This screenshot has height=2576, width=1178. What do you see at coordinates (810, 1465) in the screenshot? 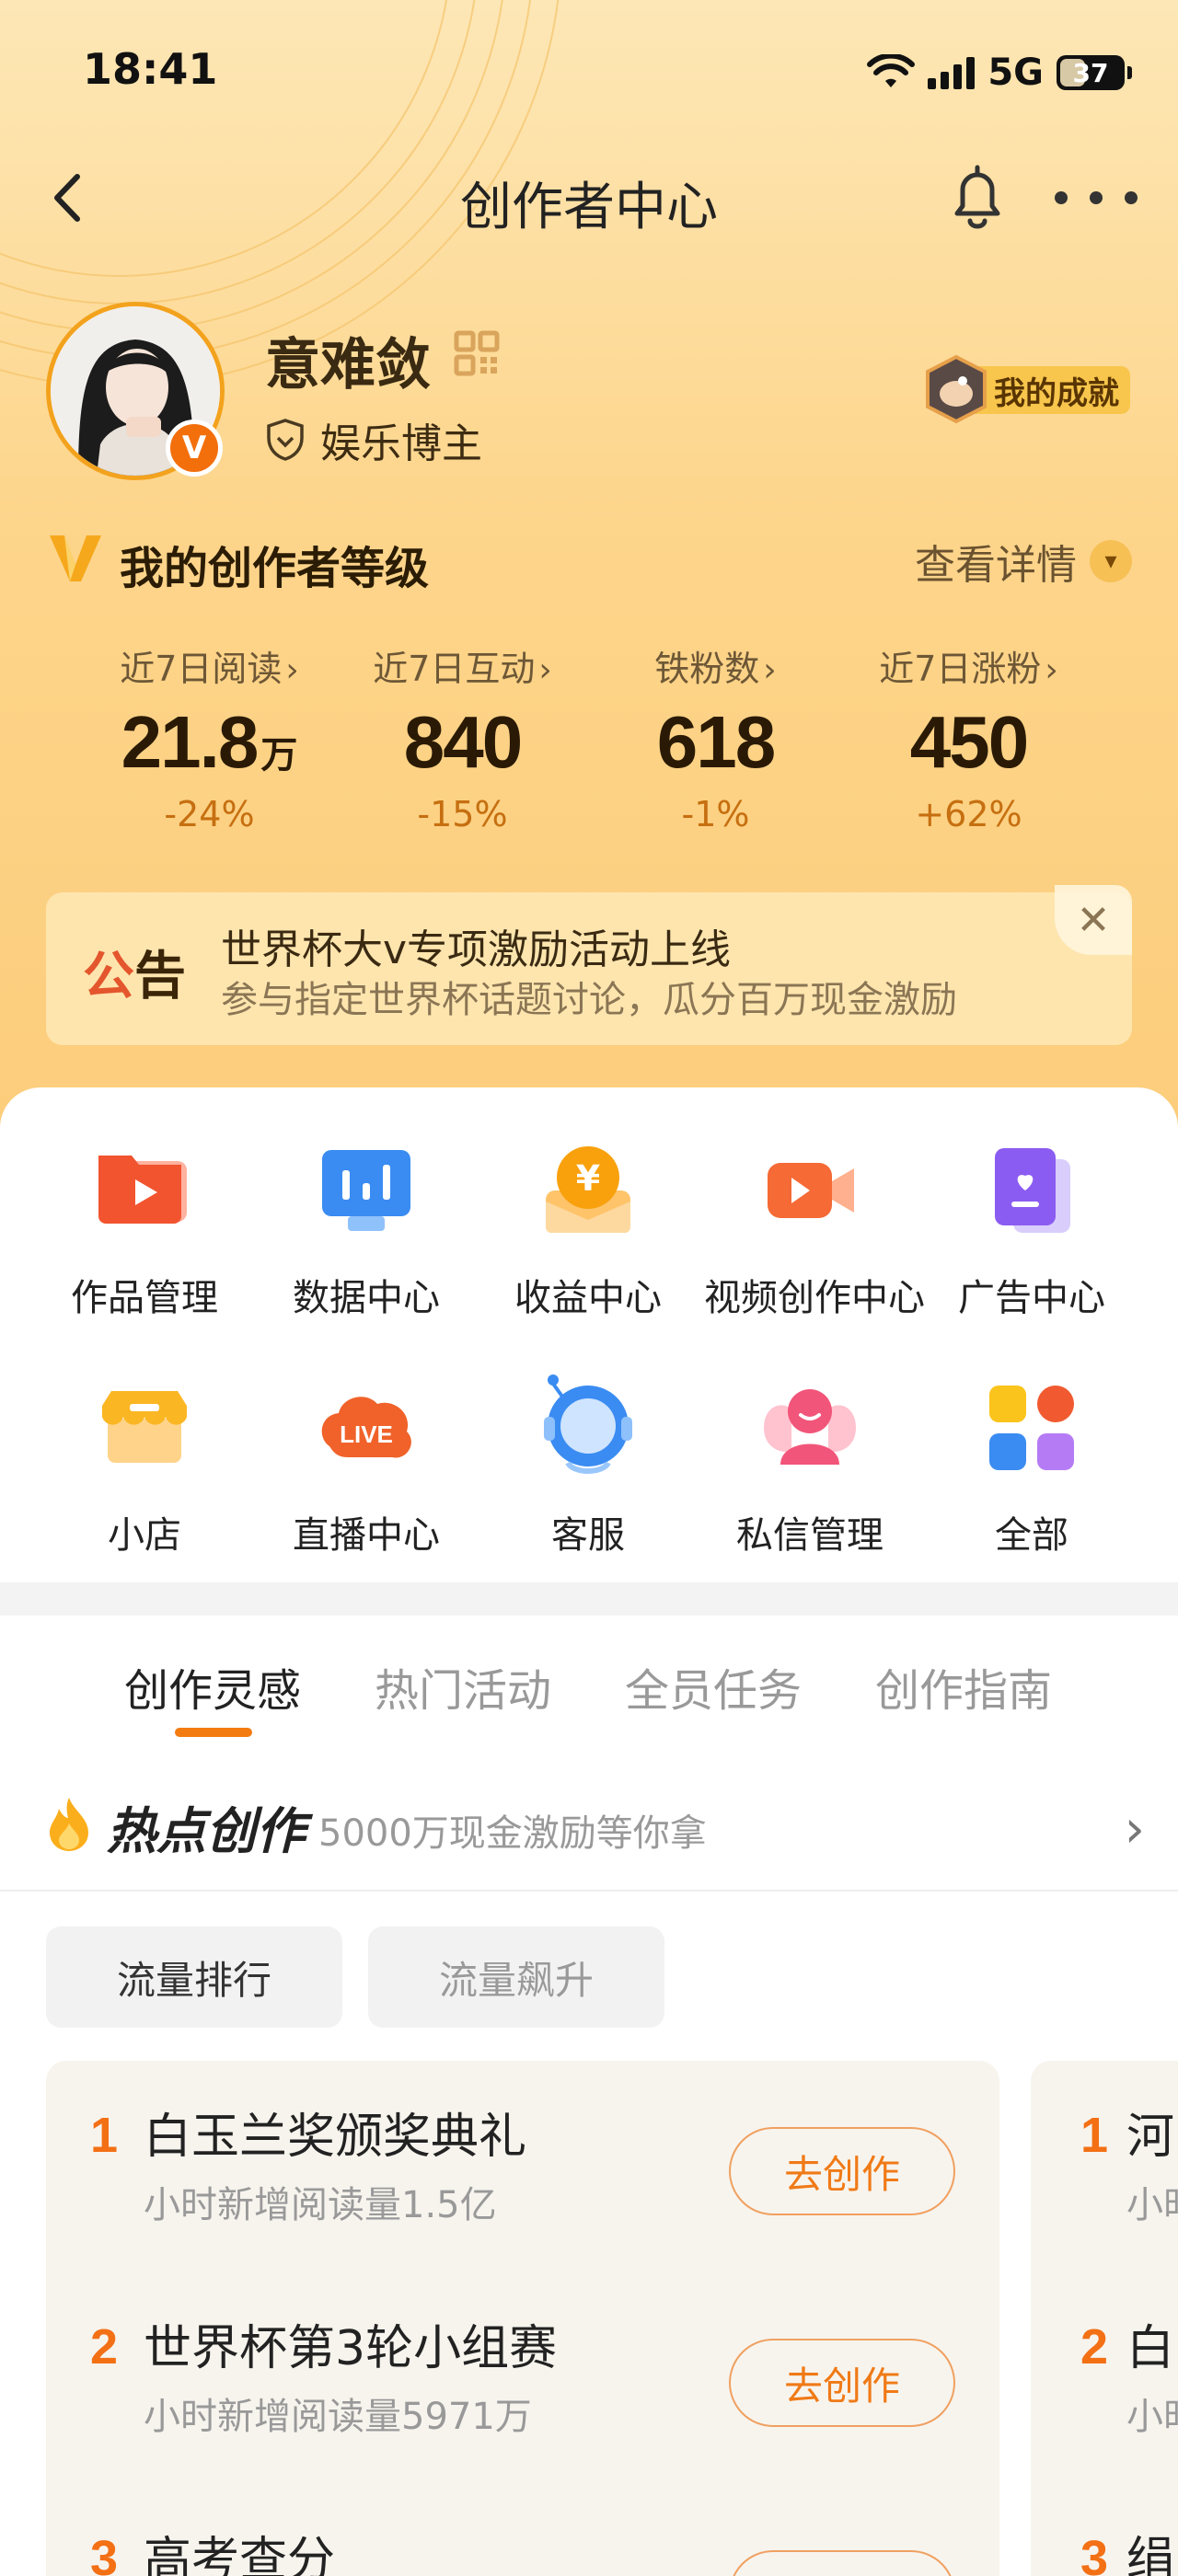
I see `tool-message-management: 私信管理` at bounding box center [810, 1465].